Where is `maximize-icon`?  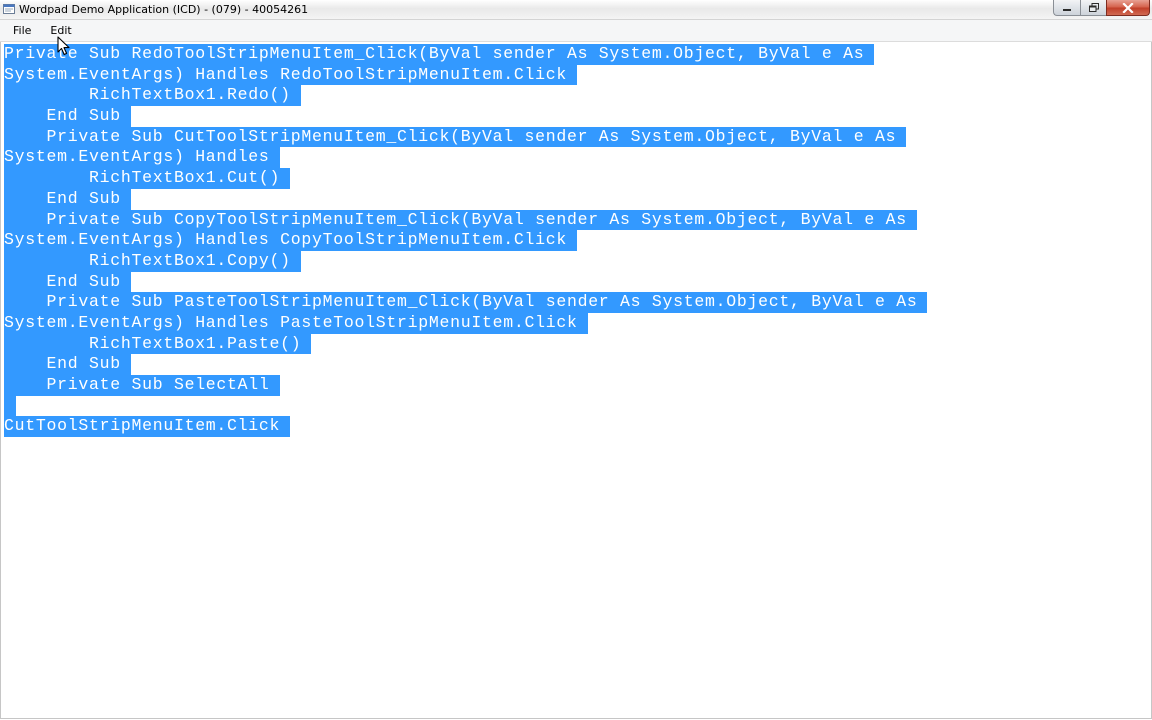 maximize-icon is located at coordinates (1093, 7).